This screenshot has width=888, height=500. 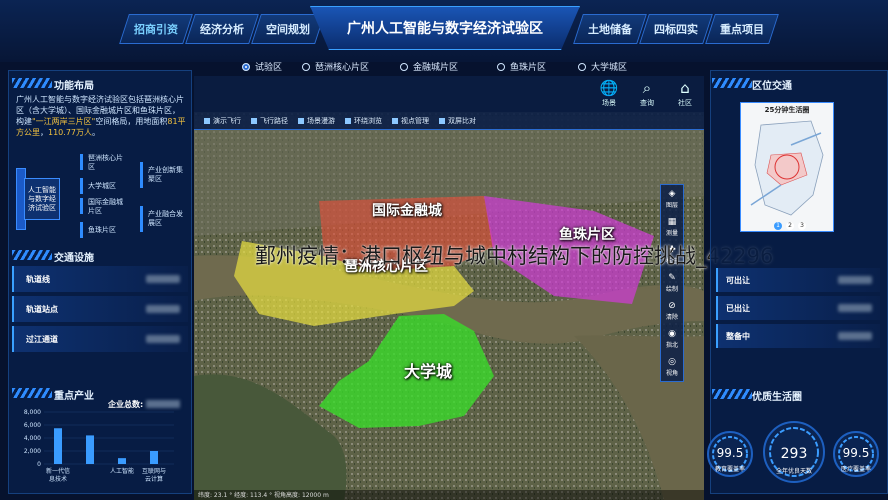 What do you see at coordinates (676, 29) in the screenshot?
I see `nav-four-standards: 四标四实` at bounding box center [676, 29].